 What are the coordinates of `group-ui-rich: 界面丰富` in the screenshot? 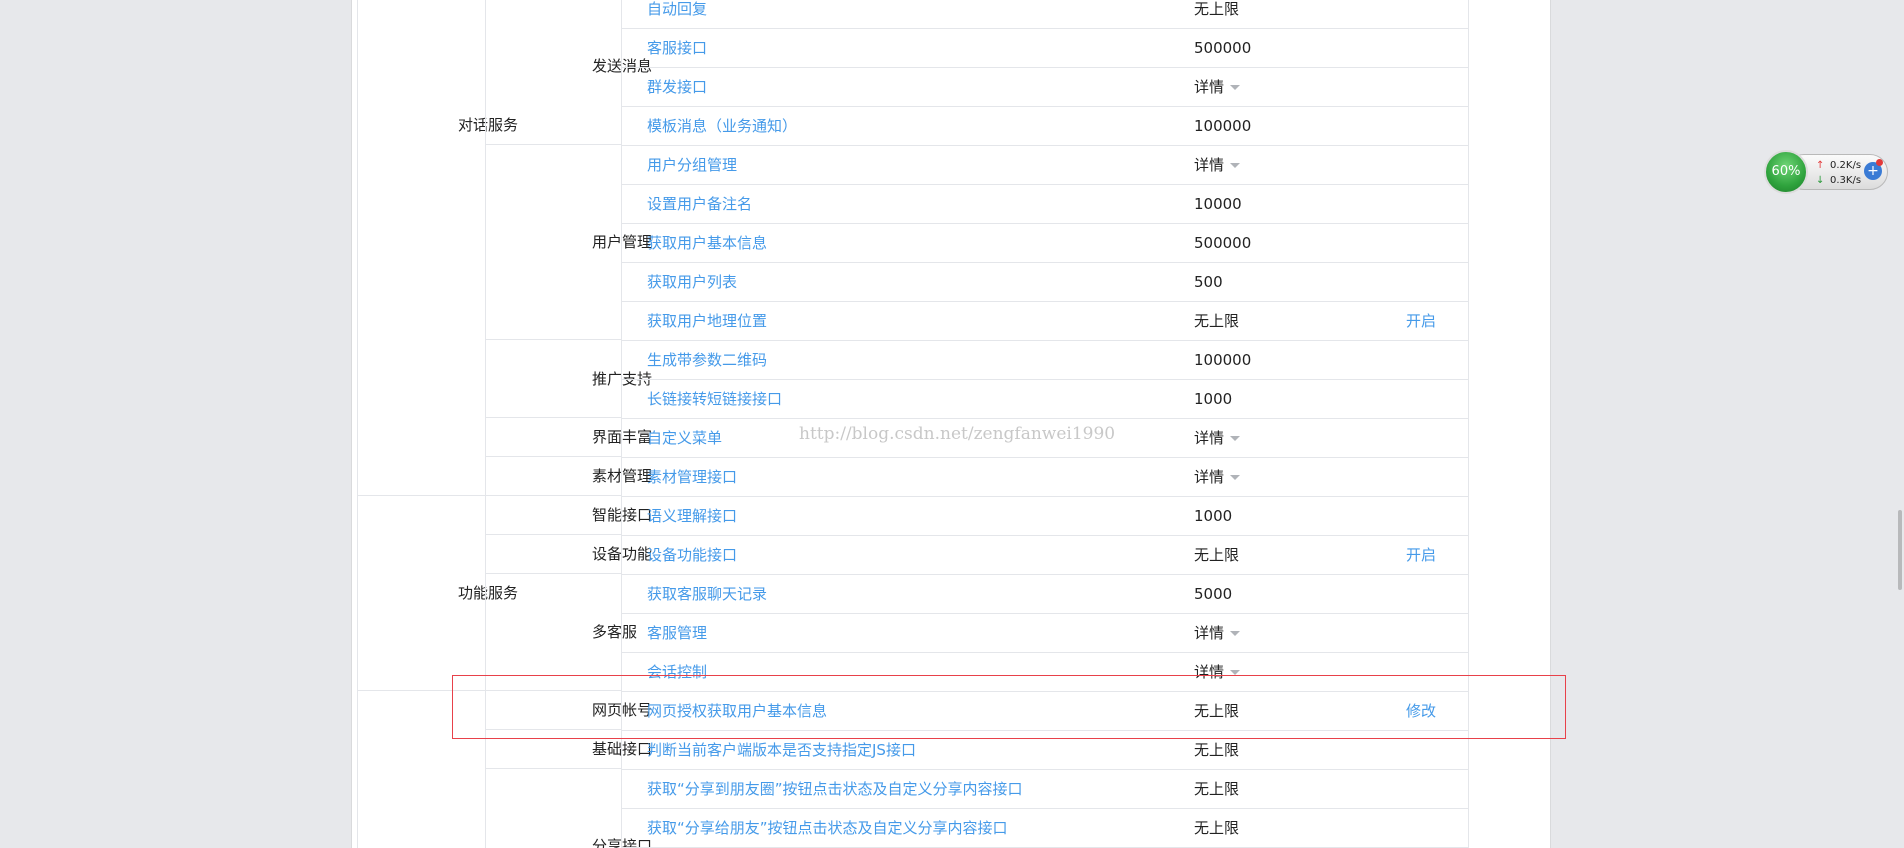 It's located at (622, 437).